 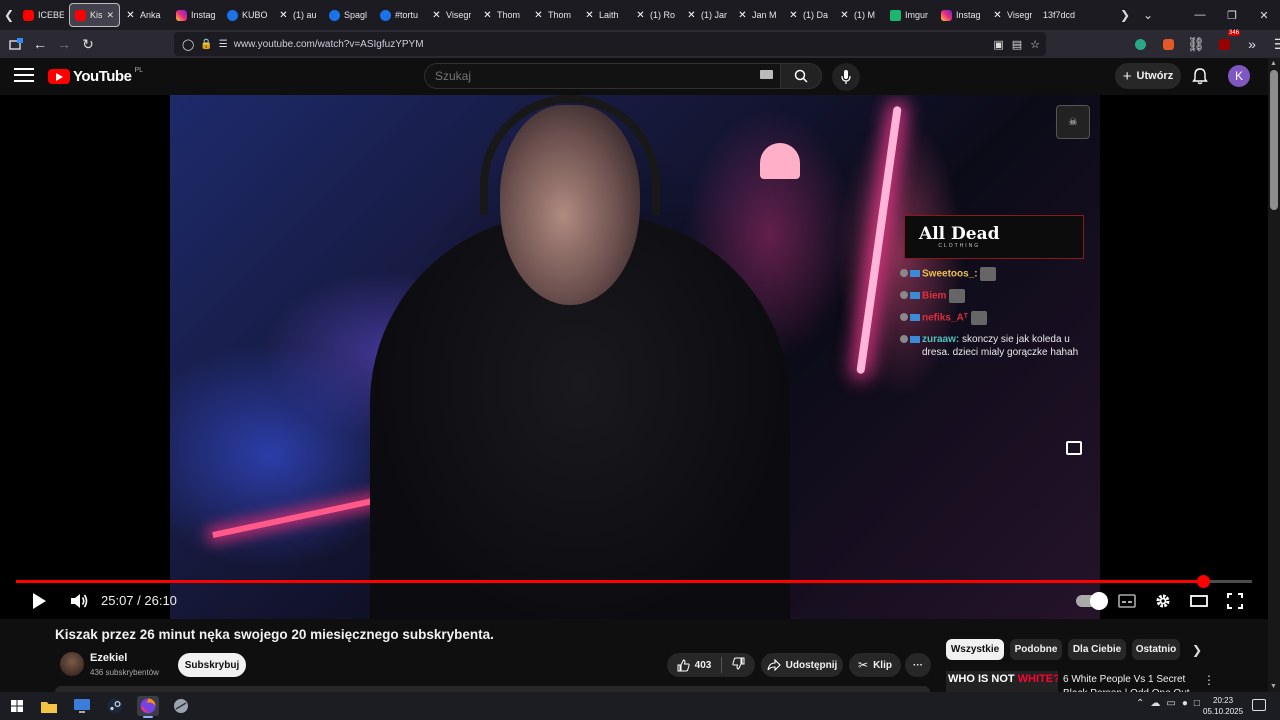 I want to click on search-input, so click(x=602, y=76).